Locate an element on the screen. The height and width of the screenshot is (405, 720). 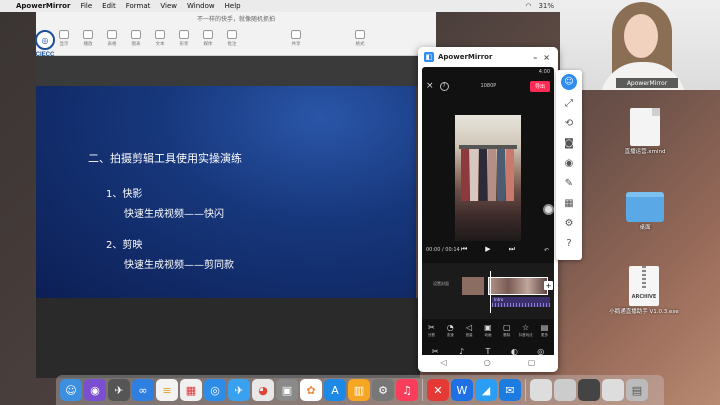
tool-play: 播放 is located at coordinates (88, 38).